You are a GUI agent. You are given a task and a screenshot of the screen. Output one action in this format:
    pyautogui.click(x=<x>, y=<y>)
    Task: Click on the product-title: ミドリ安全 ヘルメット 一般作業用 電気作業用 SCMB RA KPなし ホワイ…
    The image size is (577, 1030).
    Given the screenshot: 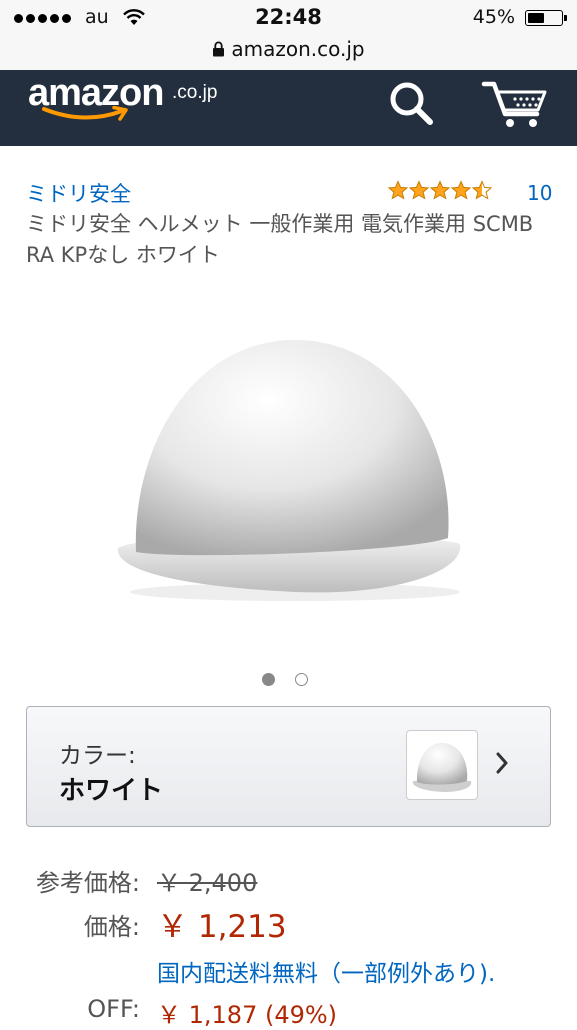 What is the action you would take?
    pyautogui.click(x=280, y=239)
    